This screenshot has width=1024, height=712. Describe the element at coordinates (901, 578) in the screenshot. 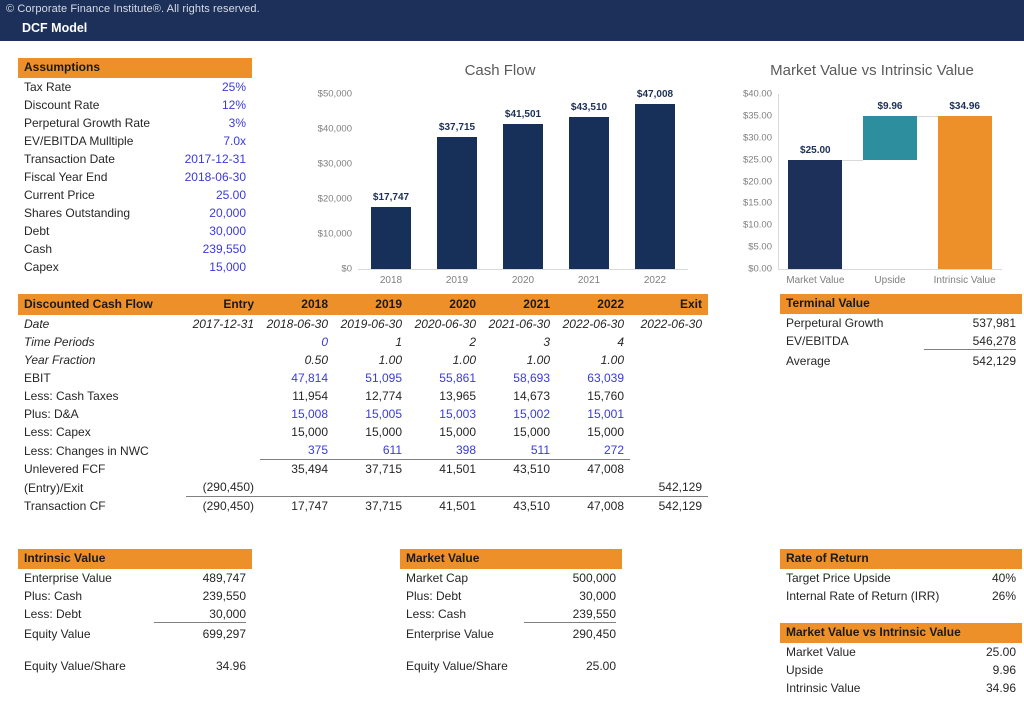

I see `rate-of-return-row: Target Price Upside 40%` at that location.